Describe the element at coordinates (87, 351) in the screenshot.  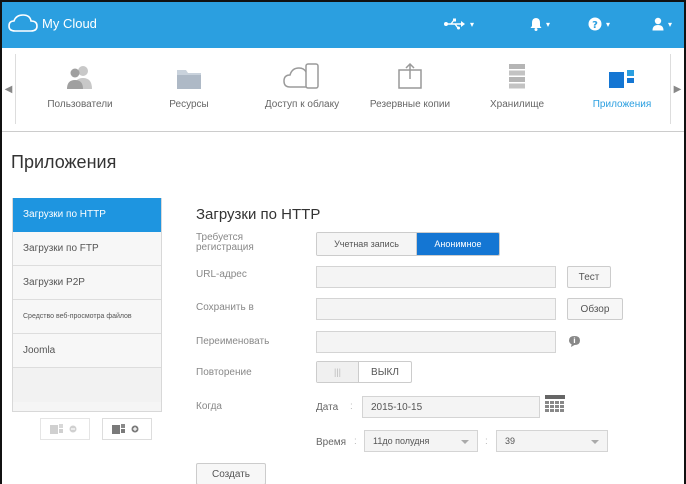
I see `sidebar-item-joomla: Joomla` at that location.